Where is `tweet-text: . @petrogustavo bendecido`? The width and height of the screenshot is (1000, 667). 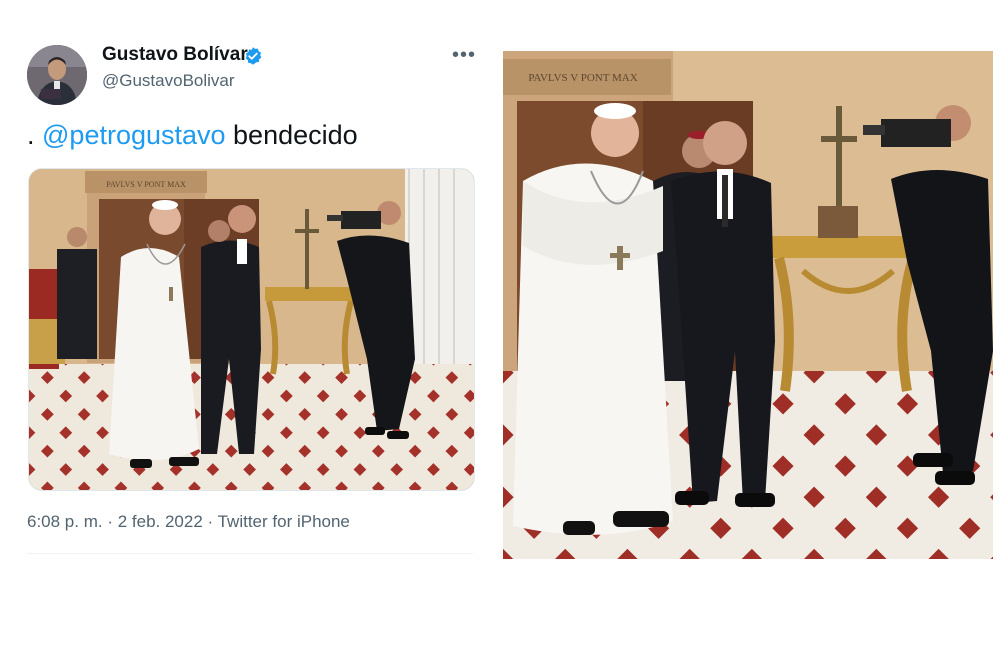 tweet-text: . @petrogustavo bendecido is located at coordinates (192, 135).